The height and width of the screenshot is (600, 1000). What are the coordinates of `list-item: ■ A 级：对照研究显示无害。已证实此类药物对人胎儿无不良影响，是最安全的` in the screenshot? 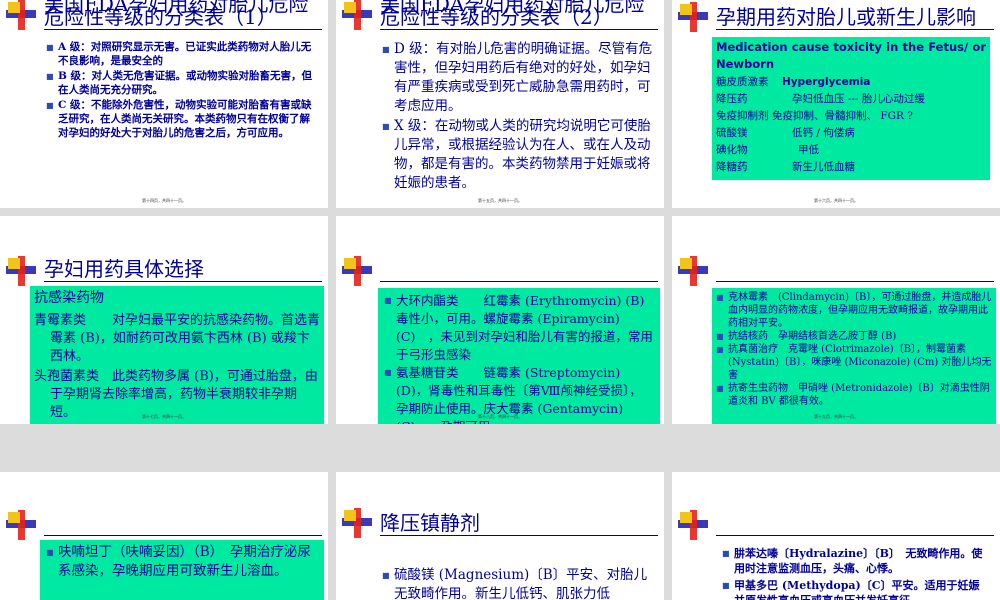 It's located at (179, 54).